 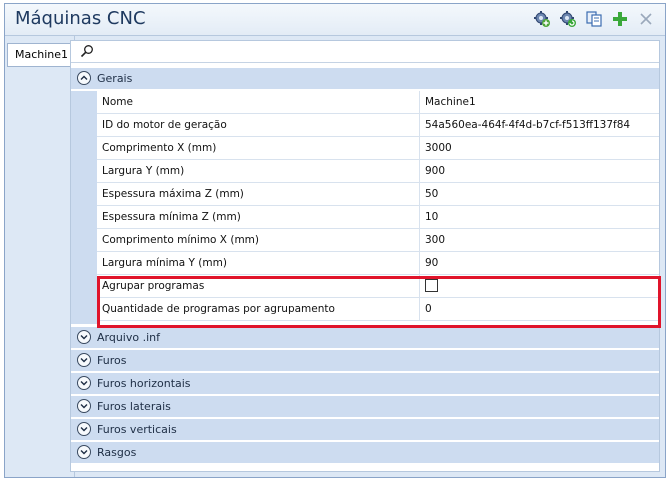 What do you see at coordinates (378, 217) in the screenshot?
I see `property-row-min-thickness-z: Espessura mínima Z (mm) 10` at bounding box center [378, 217].